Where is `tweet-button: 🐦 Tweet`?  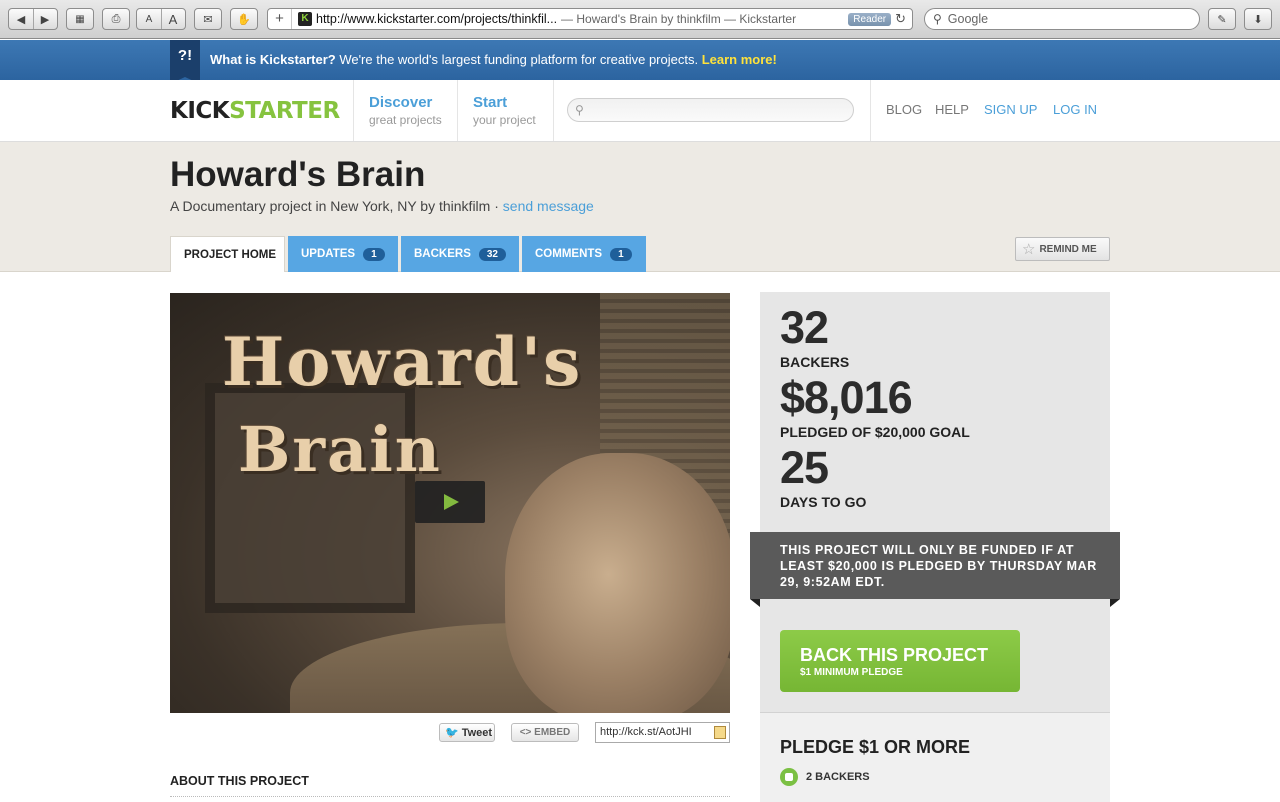 tweet-button: 🐦 Tweet is located at coordinates (467, 732).